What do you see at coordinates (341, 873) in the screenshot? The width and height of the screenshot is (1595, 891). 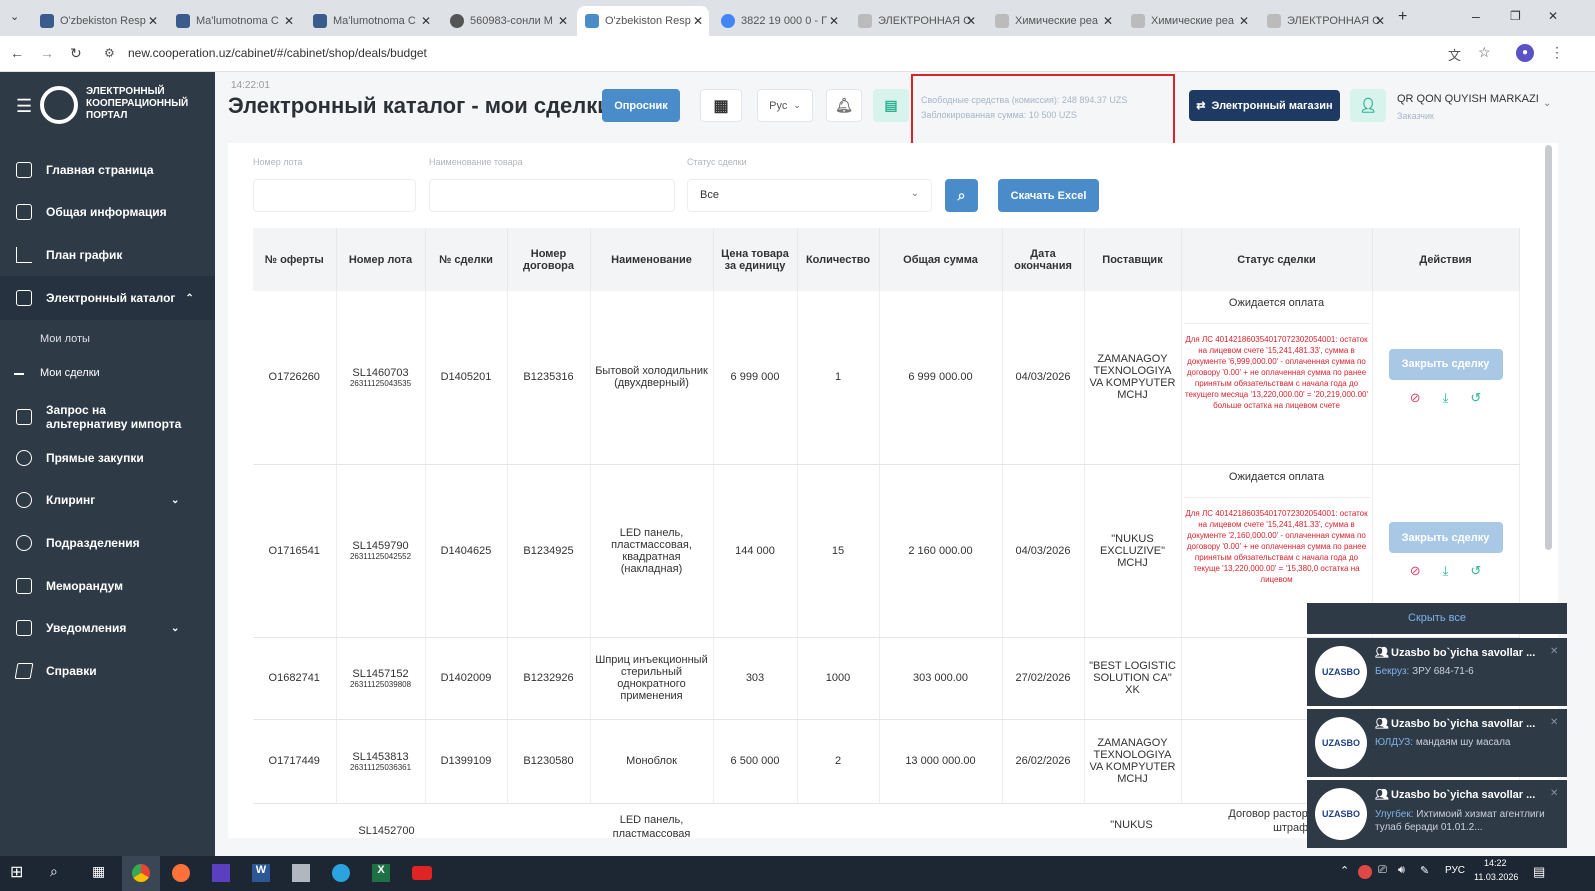 I see `telegram-icon` at bounding box center [341, 873].